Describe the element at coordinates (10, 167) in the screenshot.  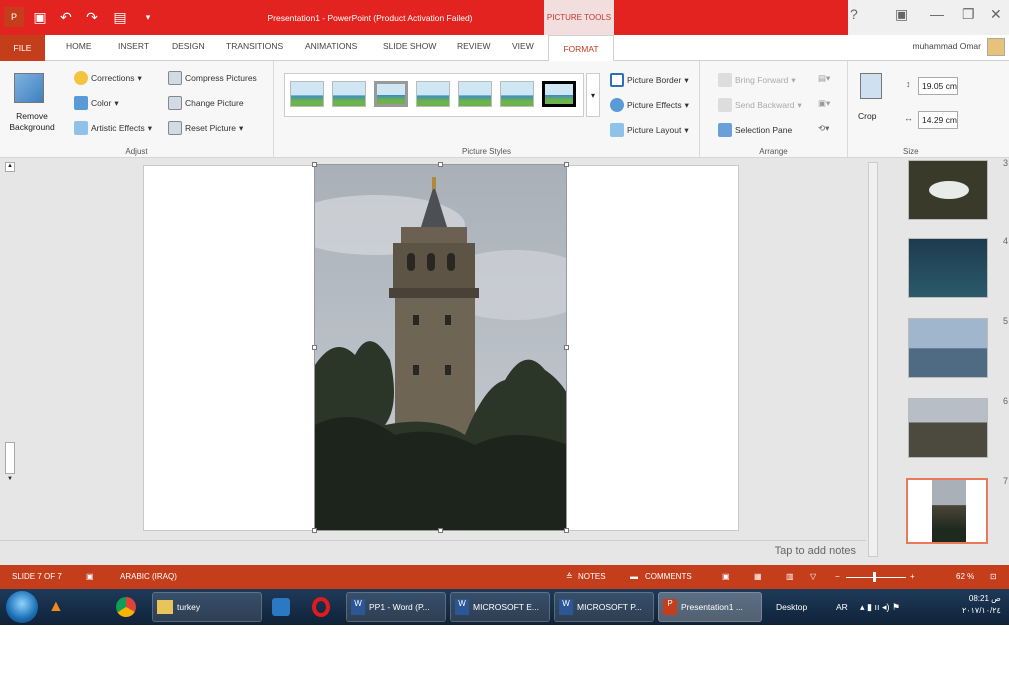
I see `scroll-up-icon: ▲` at that location.